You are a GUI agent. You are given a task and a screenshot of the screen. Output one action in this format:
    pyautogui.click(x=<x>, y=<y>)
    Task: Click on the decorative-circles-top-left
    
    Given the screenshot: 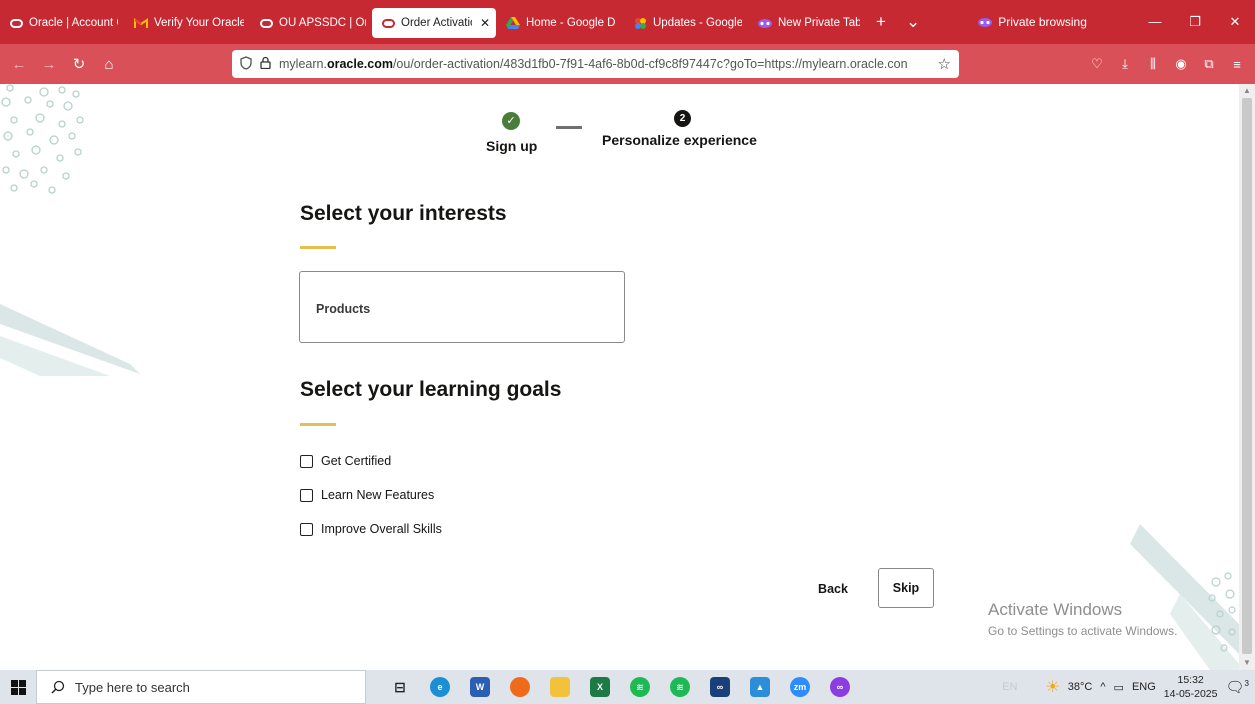 What is the action you would take?
    pyautogui.click(x=42, y=139)
    